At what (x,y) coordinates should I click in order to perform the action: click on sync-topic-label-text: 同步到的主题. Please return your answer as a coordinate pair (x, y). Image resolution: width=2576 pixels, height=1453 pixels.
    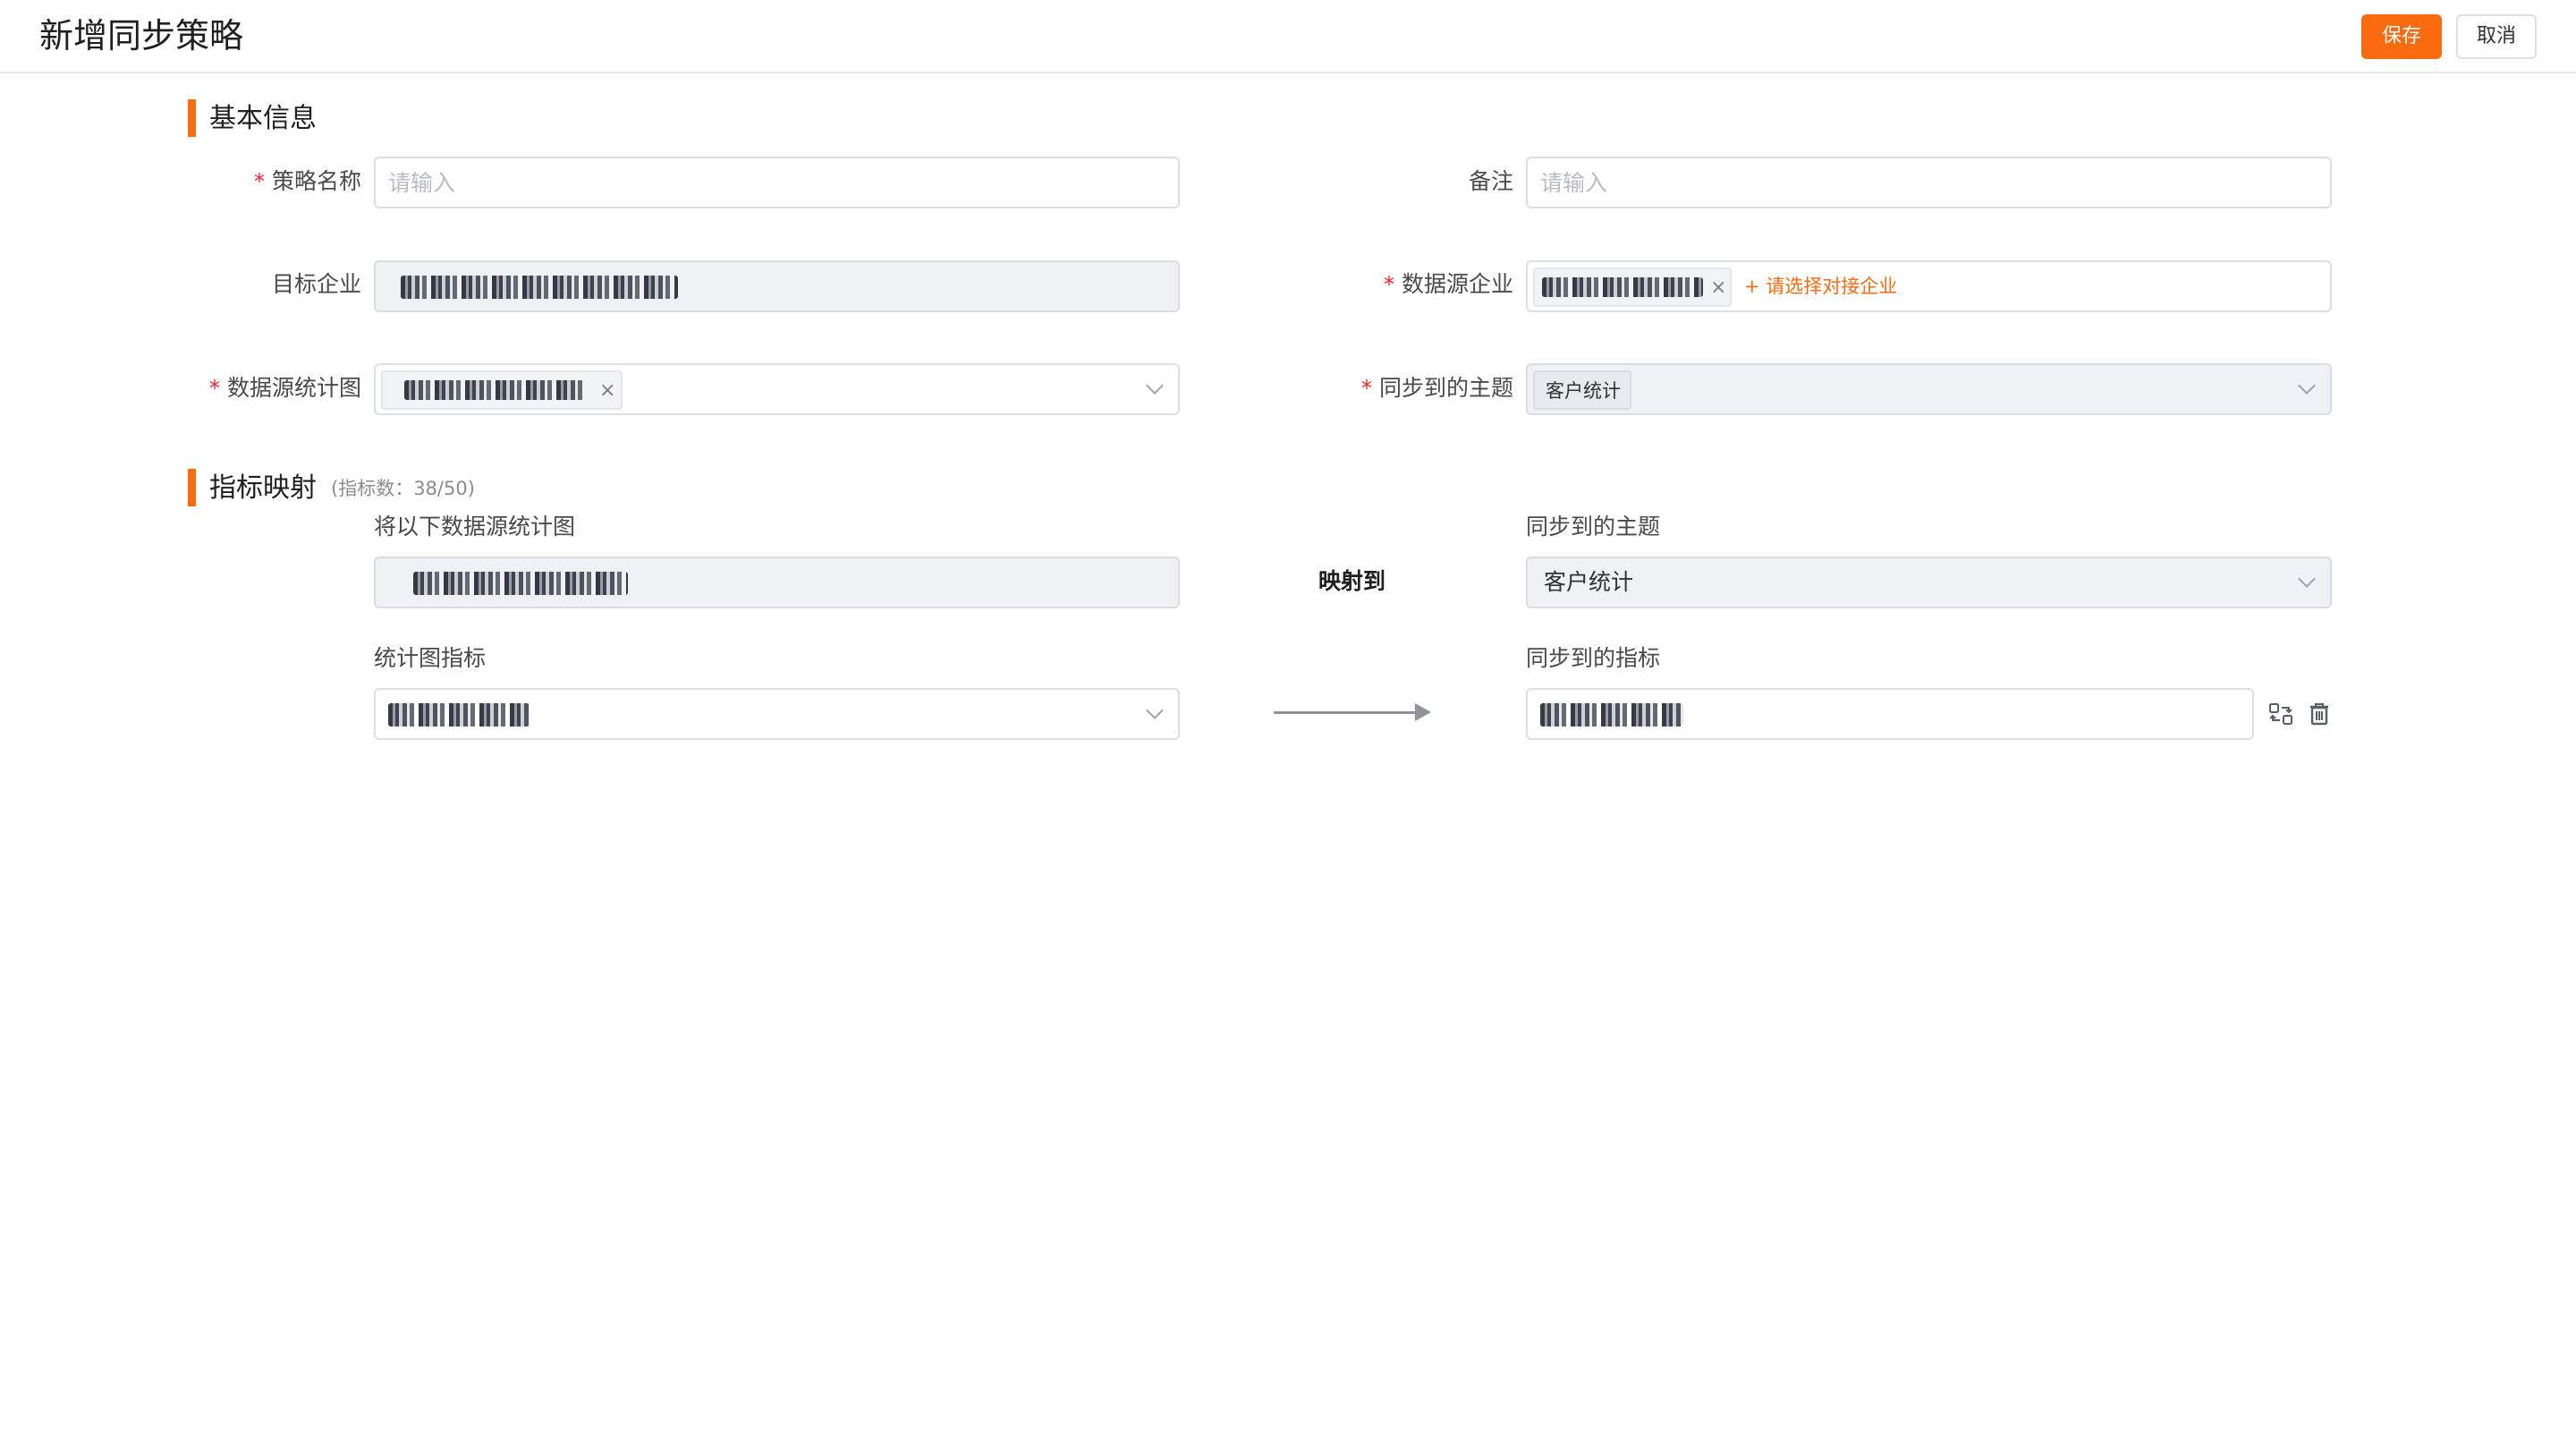
    Looking at the image, I should click on (1445, 388).